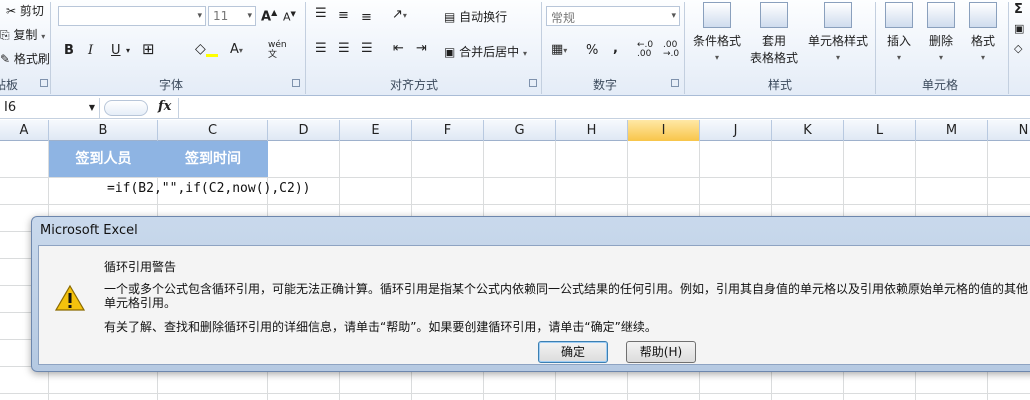 This screenshot has height=400, width=1030. I want to click on increase-decimal-button: ←.0.00, so click(645, 50).